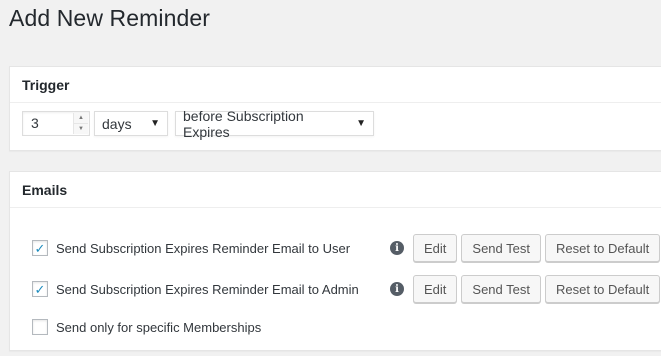 This screenshot has width=661, height=356. Describe the element at coordinates (501, 248) in the screenshot. I see `send-test-user-email-button: Send Test` at that location.